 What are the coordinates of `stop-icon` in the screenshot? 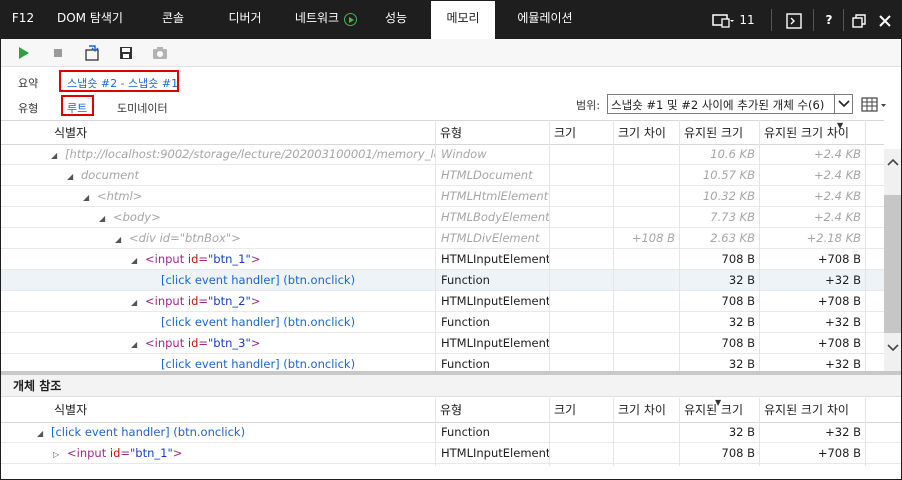 It's located at (58, 53).